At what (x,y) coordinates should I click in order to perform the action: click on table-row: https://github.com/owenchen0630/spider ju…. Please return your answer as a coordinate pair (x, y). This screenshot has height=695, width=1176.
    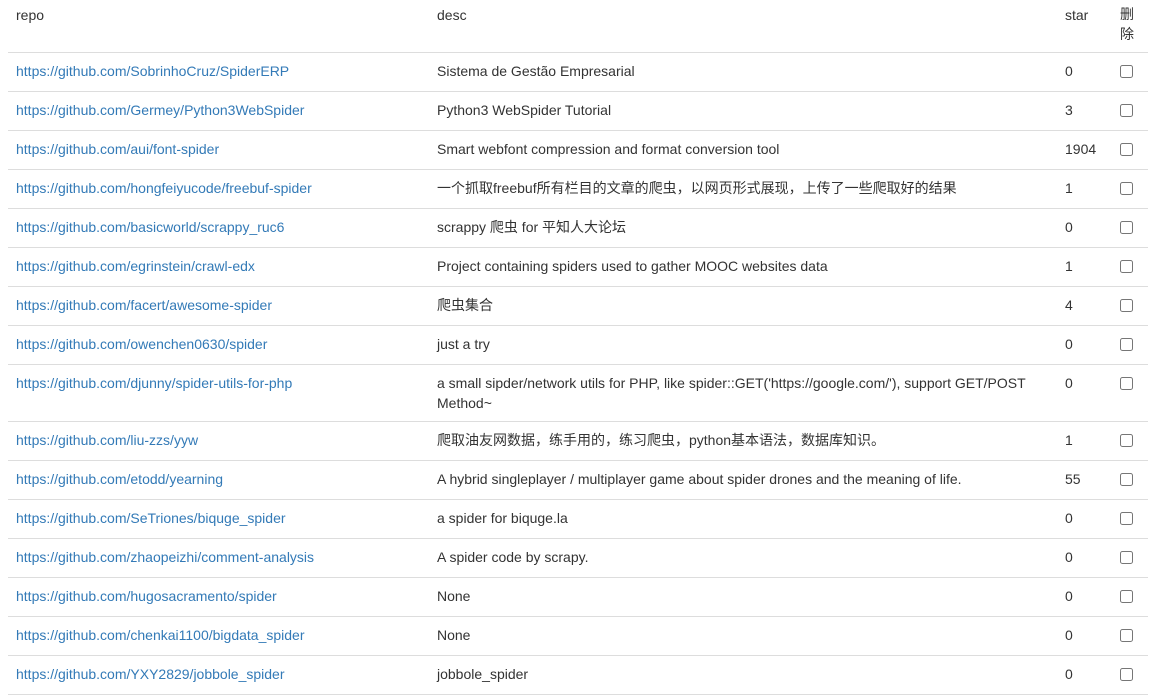
    Looking at the image, I should click on (578, 345).